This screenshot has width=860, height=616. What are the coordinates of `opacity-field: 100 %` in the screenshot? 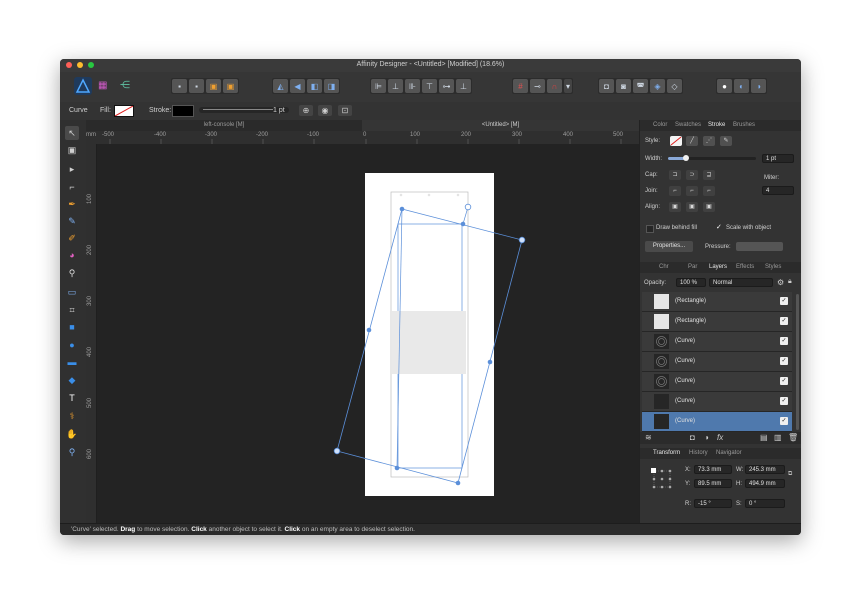 It's located at (691, 282).